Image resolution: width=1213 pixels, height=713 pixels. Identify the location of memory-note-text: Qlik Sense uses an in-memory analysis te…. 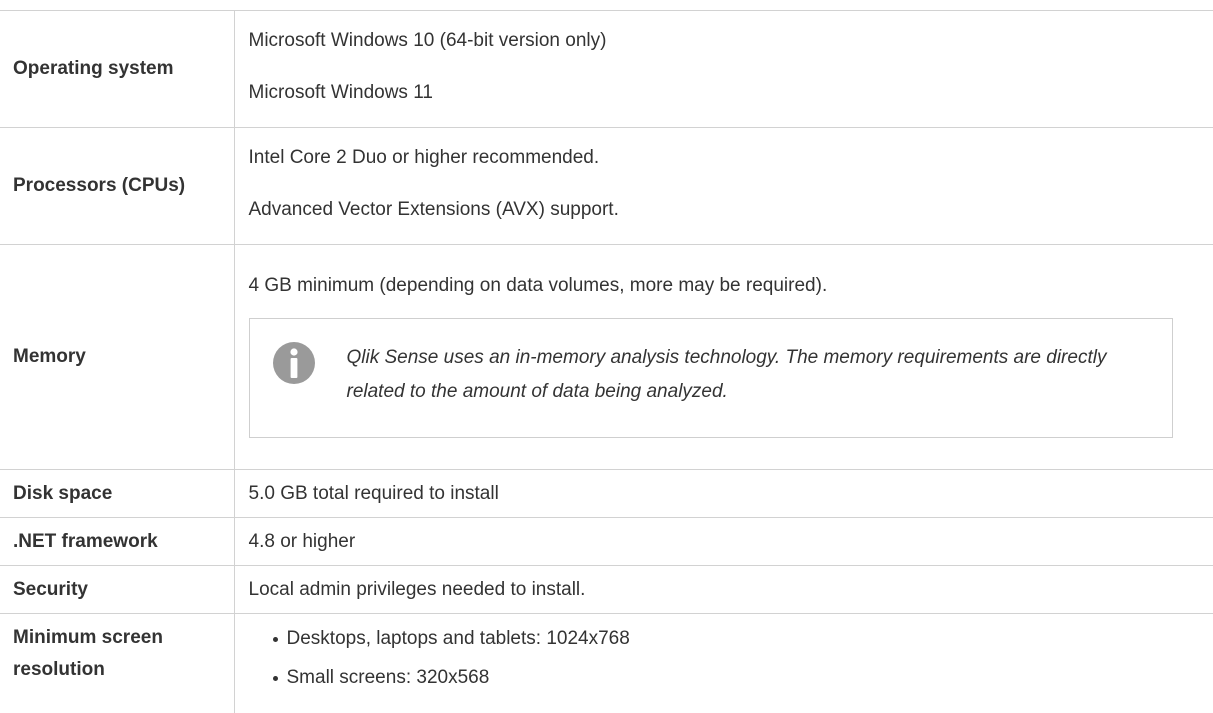
(726, 374).